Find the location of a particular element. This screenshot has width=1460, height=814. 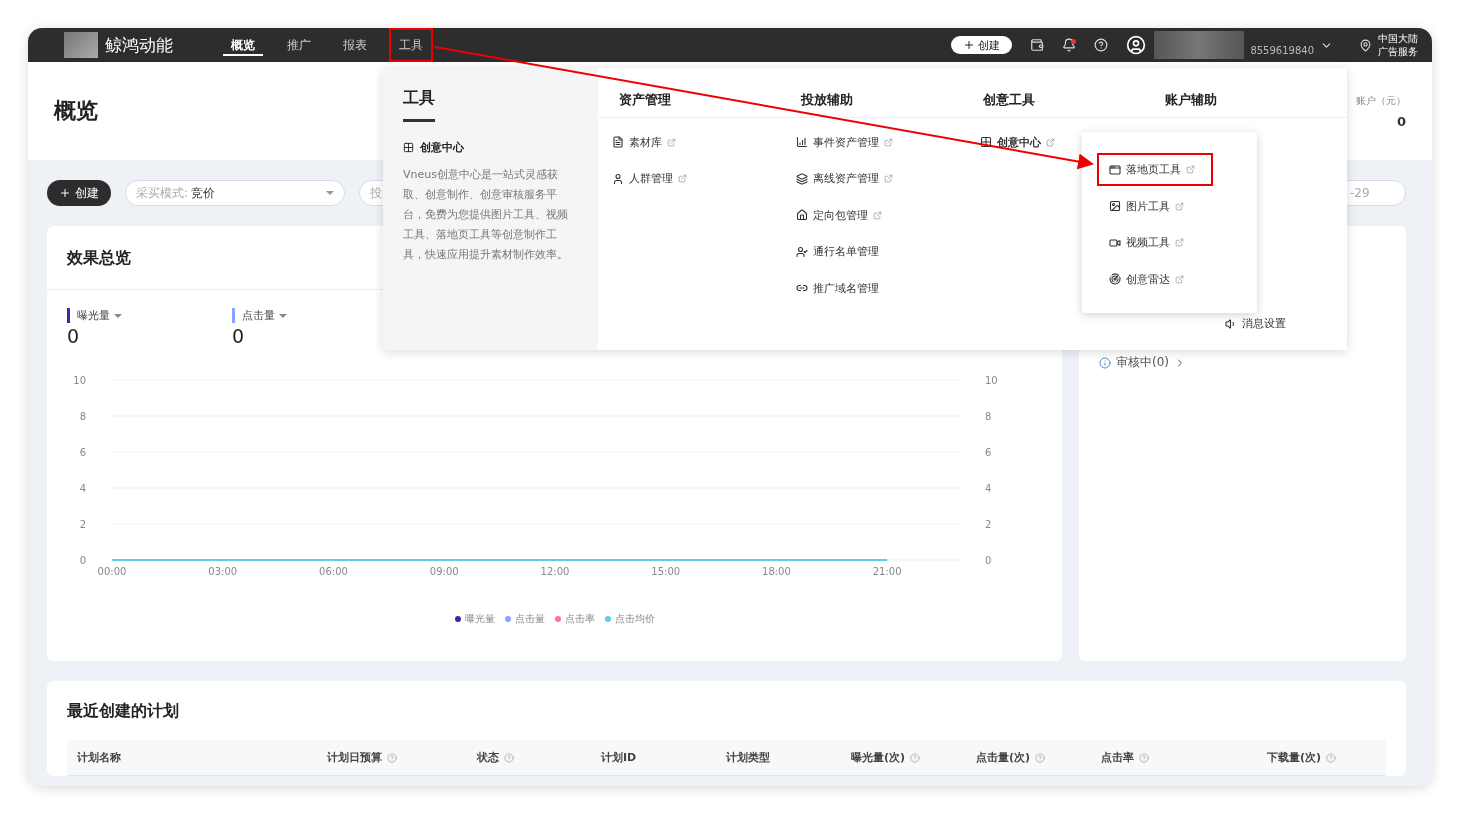

menu-item: 人群管理 is located at coordinates (704, 178).